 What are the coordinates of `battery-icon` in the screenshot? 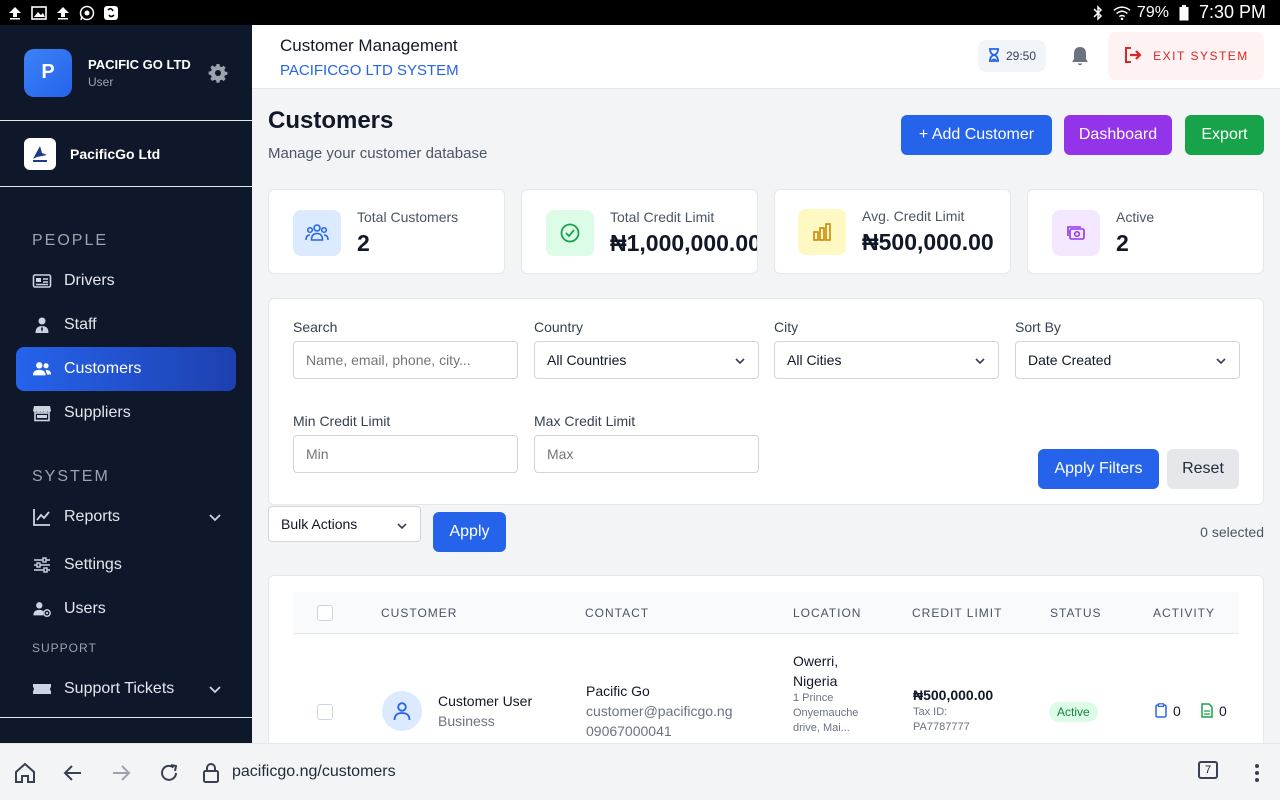 It's located at (1184, 12).